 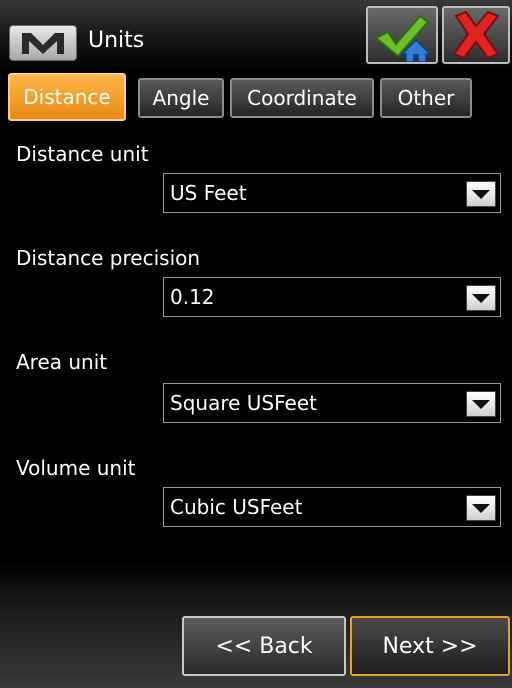 I want to click on tab-other: Other, so click(x=426, y=98).